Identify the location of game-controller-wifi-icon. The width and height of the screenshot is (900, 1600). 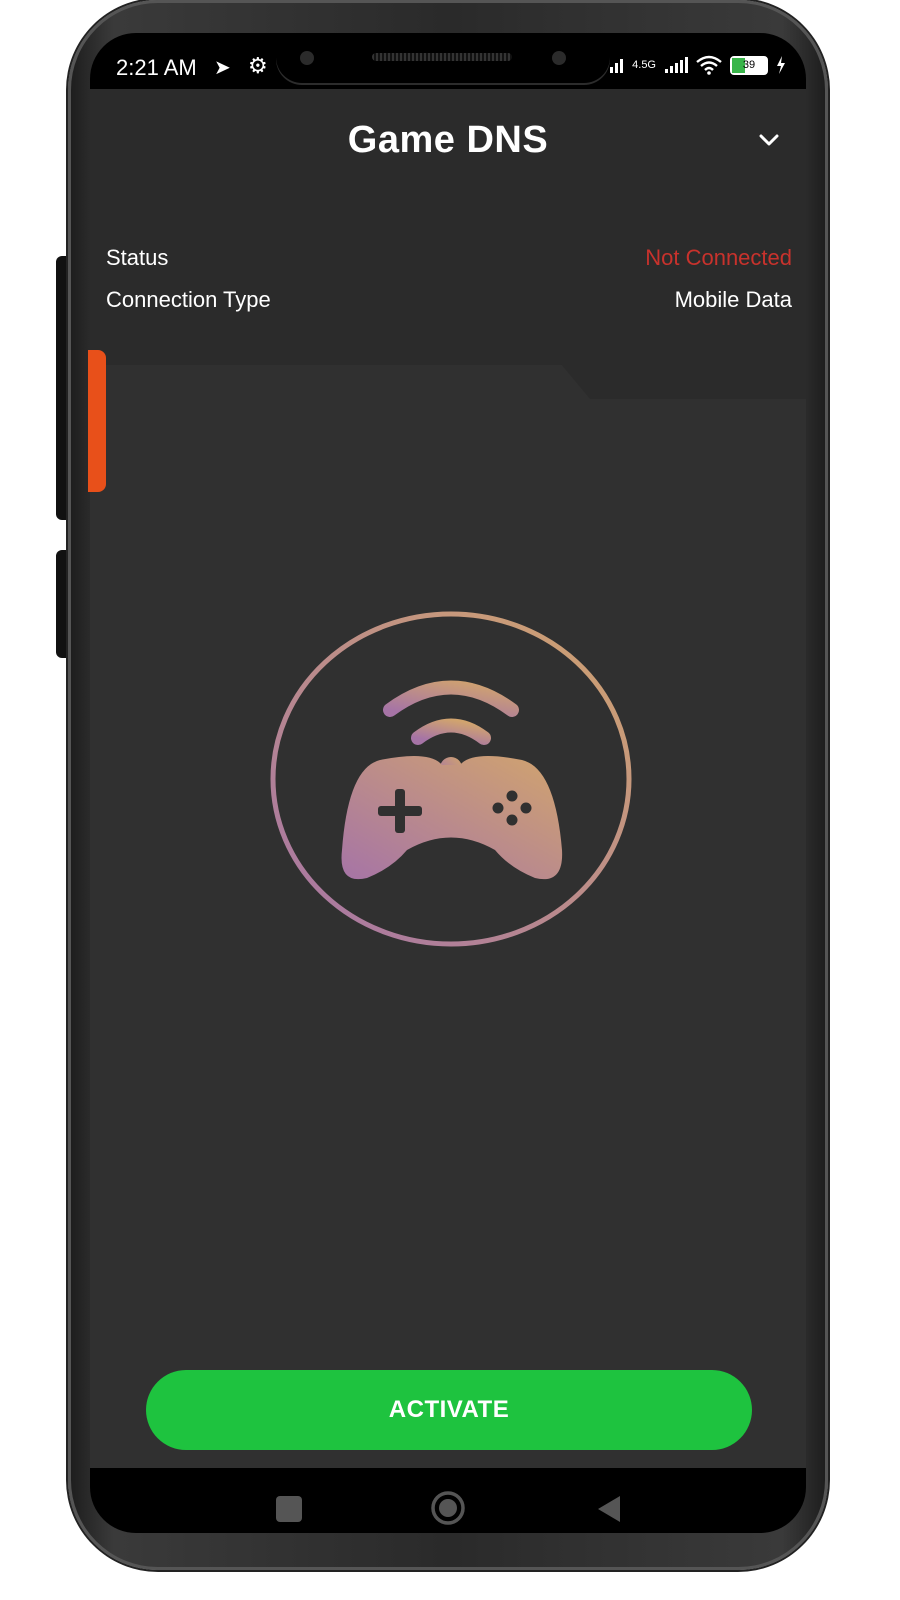
(451, 779).